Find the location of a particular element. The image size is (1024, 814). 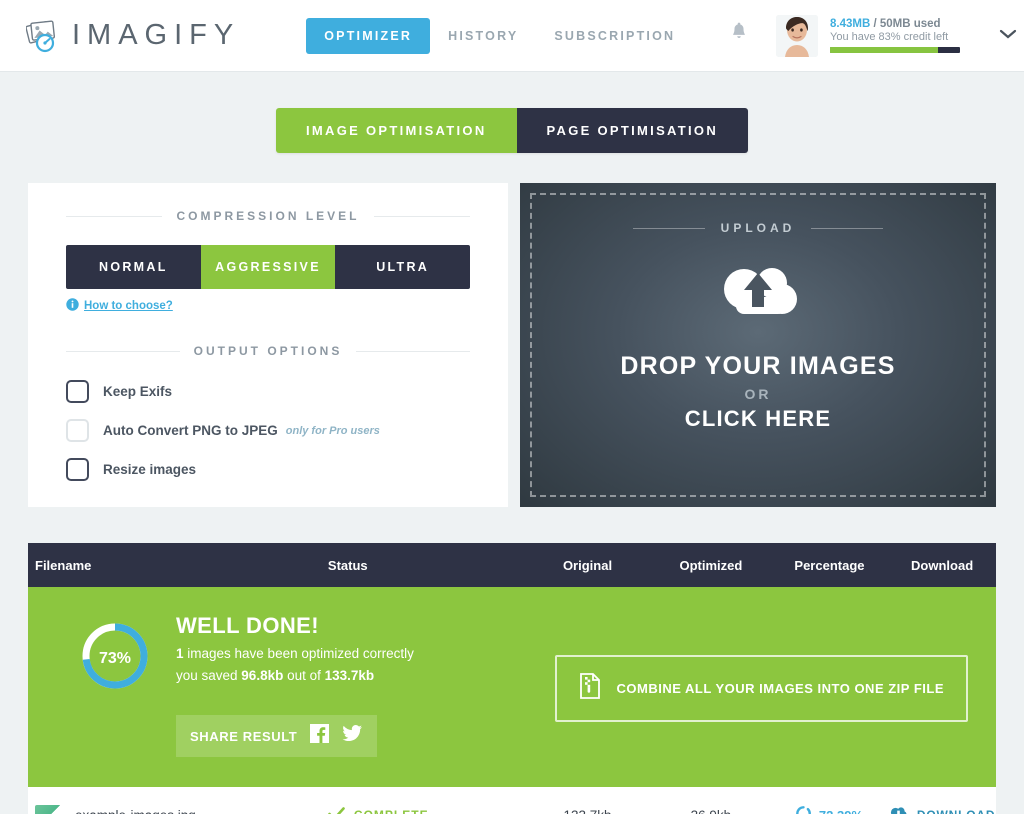

main-navigation: OPTIMIZER HISTORY SUBSCRIPTION is located at coordinates (499, 35).